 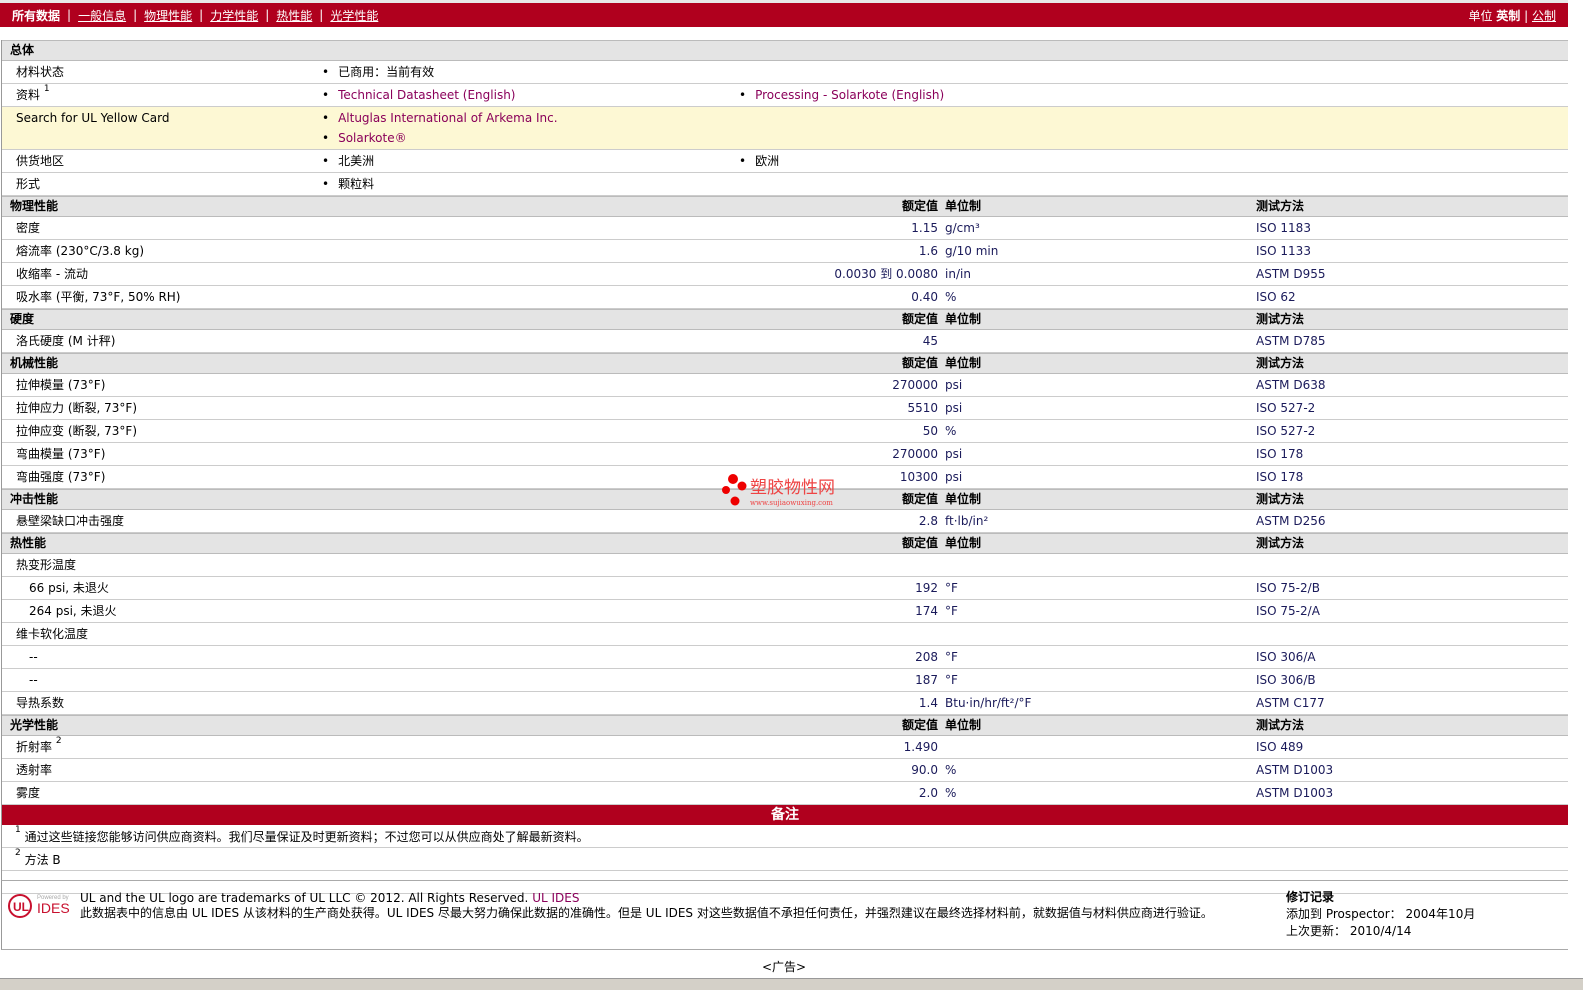 I want to click on row-label-text: 材料状态, so click(x=40, y=72).